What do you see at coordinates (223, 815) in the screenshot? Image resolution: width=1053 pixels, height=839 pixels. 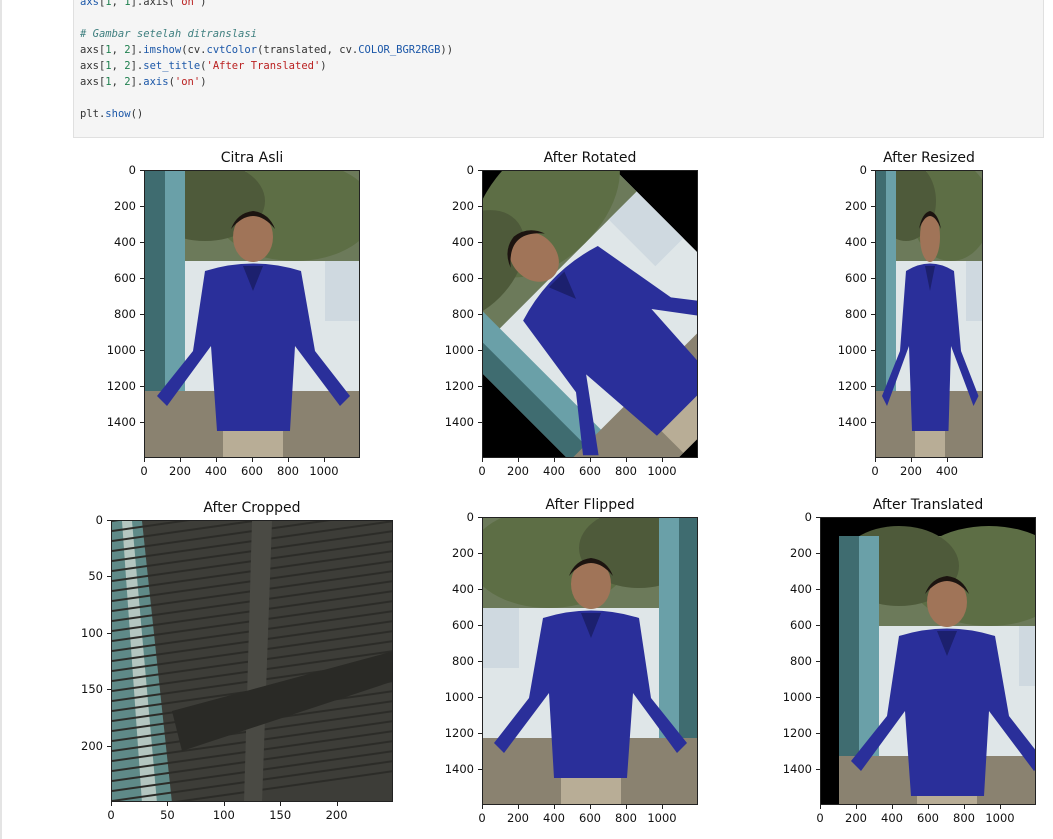 I see `x-tick-label: 100` at bounding box center [223, 815].